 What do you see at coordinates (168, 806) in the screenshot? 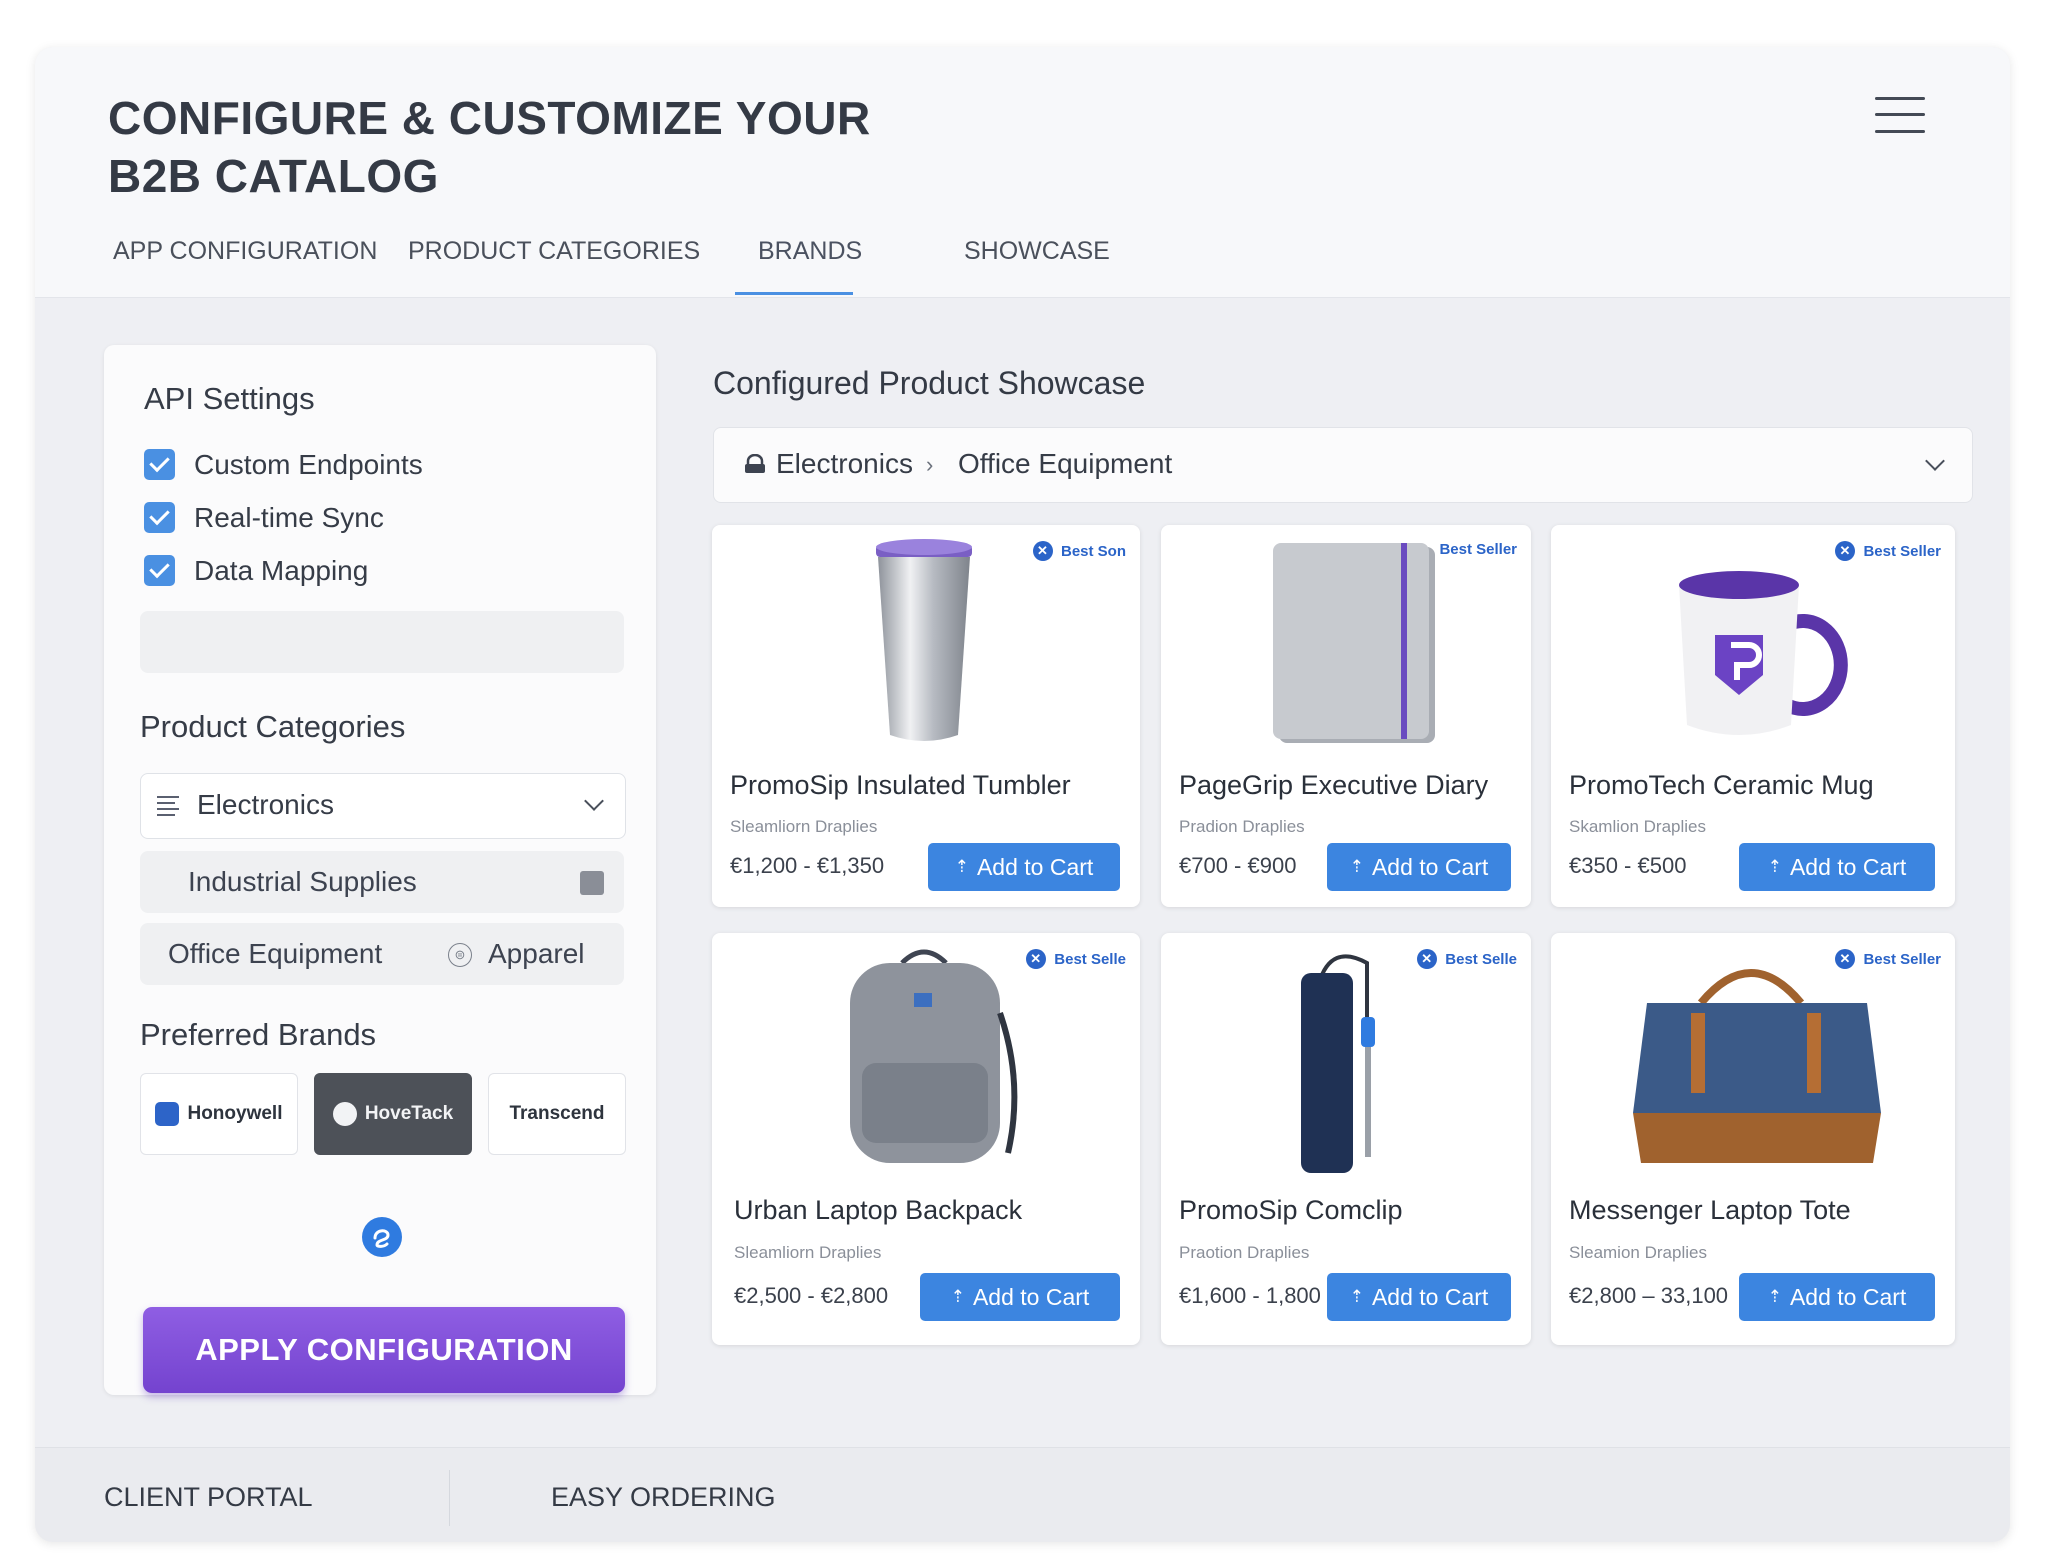
I see `list-icon` at bounding box center [168, 806].